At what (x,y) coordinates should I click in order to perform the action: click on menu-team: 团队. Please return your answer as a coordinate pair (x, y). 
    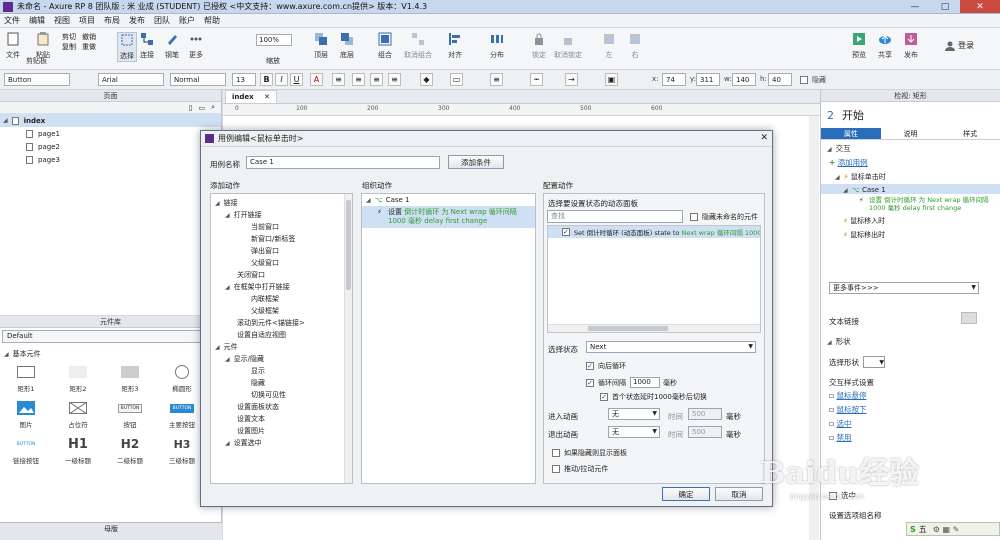
    Looking at the image, I should click on (162, 20).